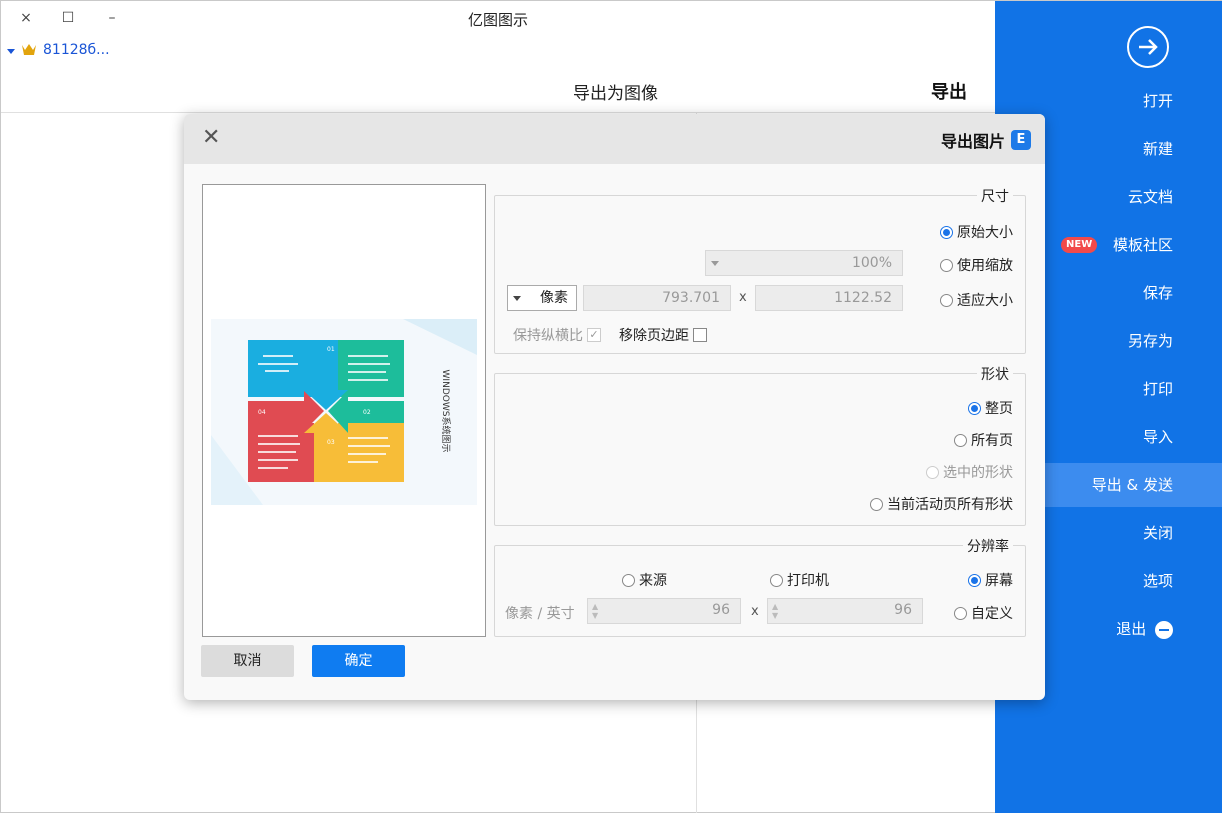 This screenshot has height=813, width=1222. What do you see at coordinates (595, 606) in the screenshot?
I see `stepper-up-icon: ▲` at bounding box center [595, 606].